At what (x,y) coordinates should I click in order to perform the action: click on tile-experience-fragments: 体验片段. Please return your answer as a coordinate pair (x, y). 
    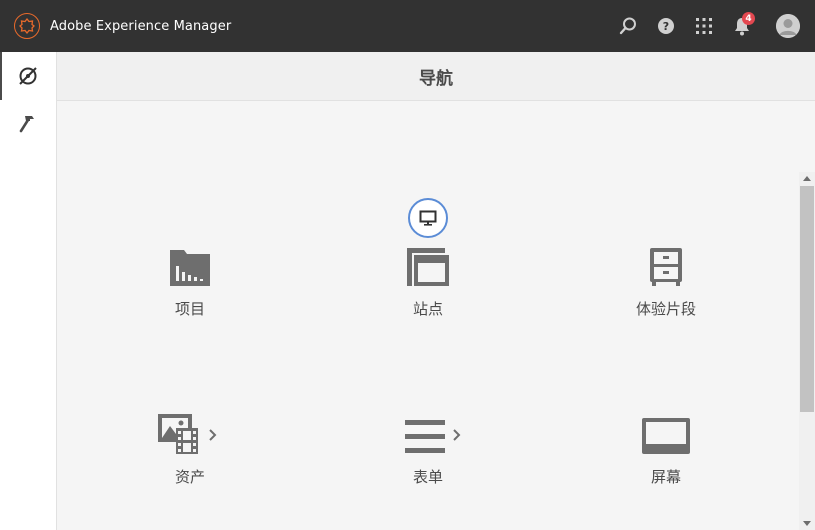
    Looking at the image, I should click on (666, 298).